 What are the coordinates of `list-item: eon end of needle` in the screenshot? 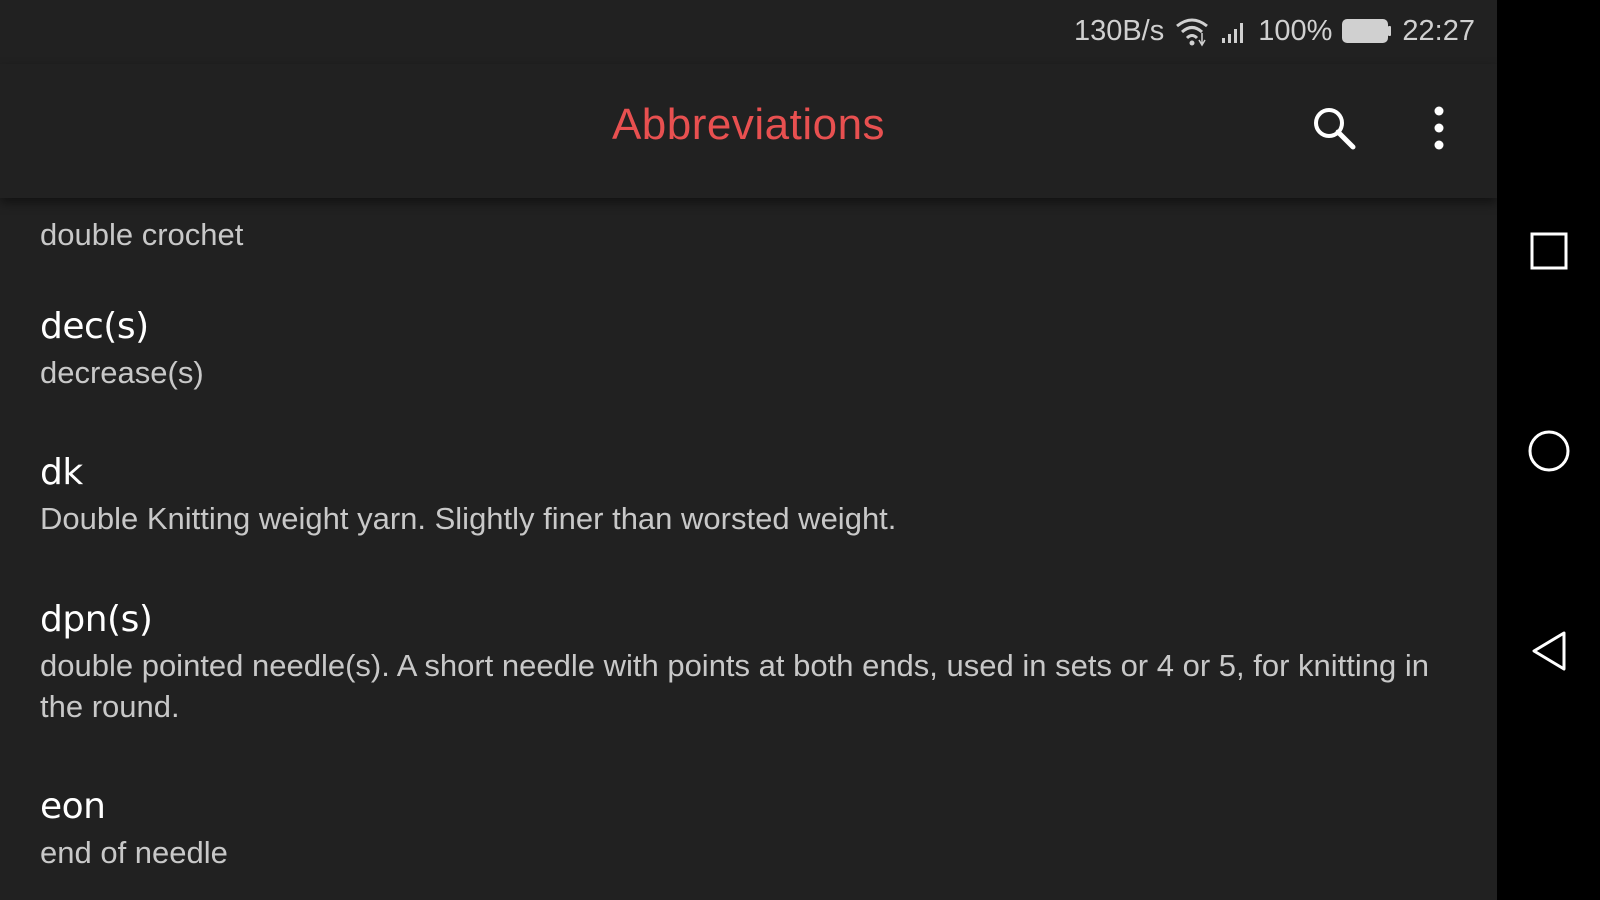 It's located at (746, 829).